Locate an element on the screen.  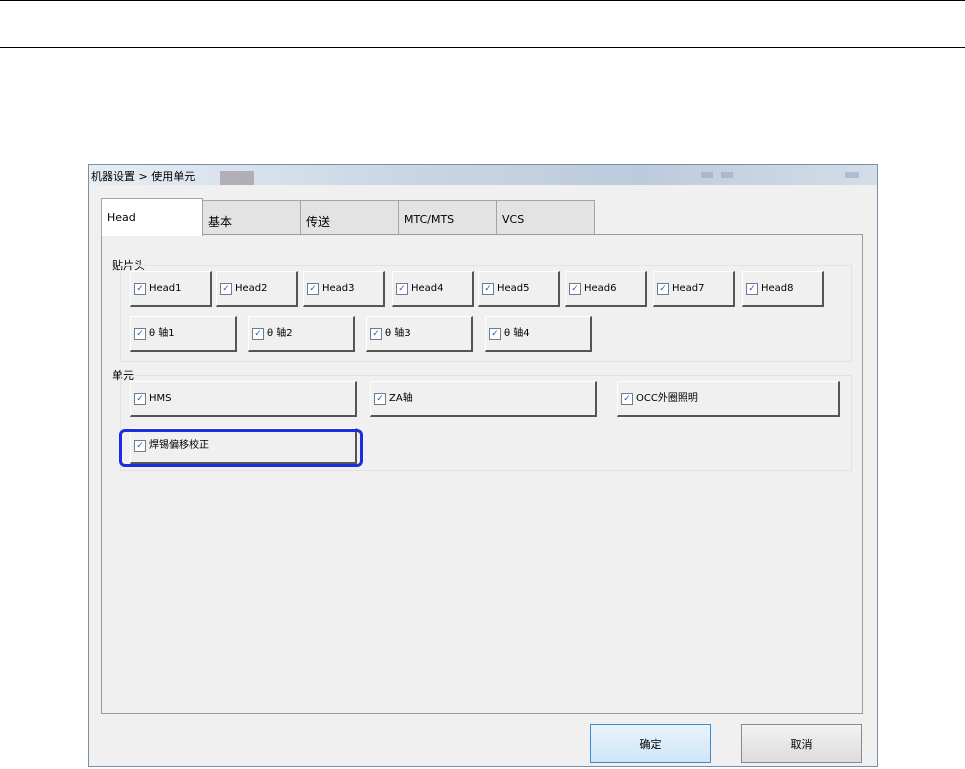
title-bar: 机器设置 > 使用单元 is located at coordinates (483, 175).